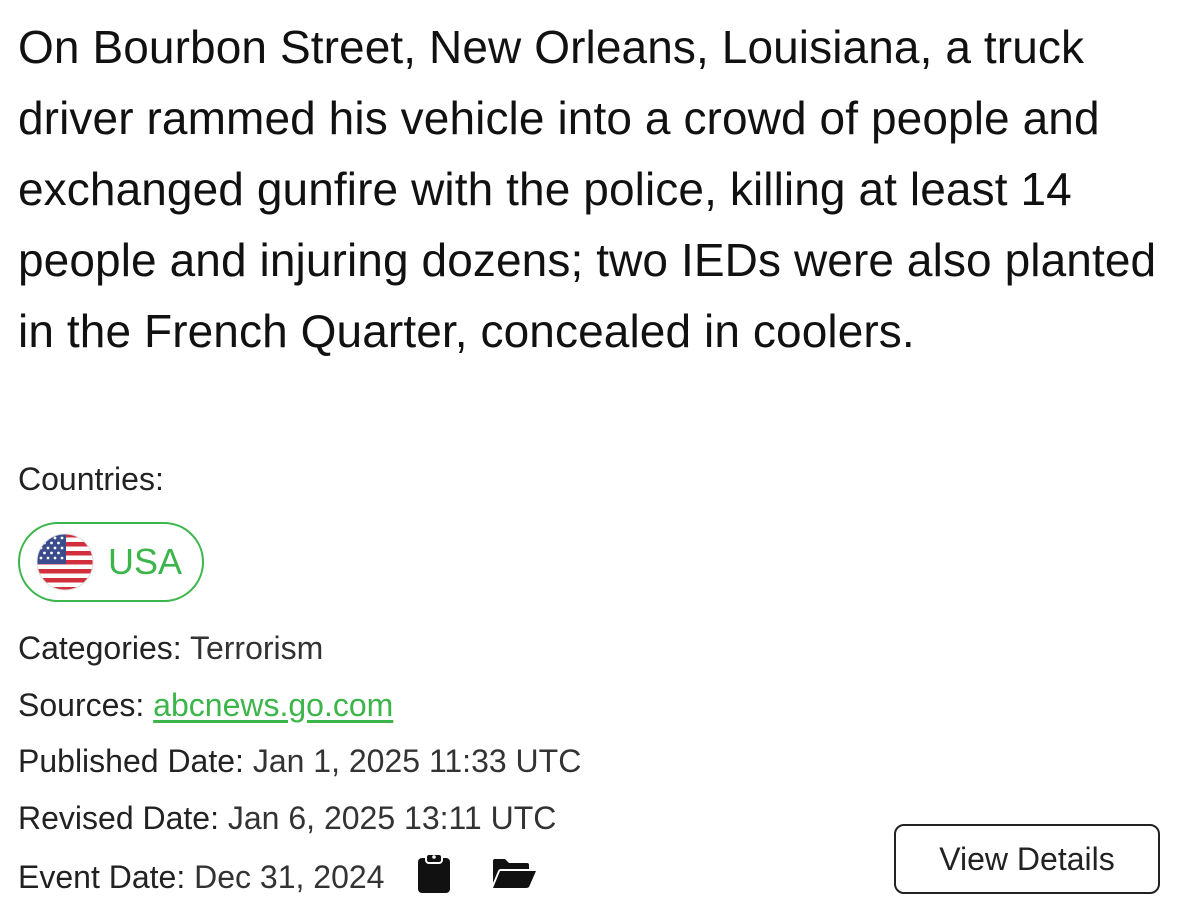  Describe the element at coordinates (392, 818) in the screenshot. I see `revised-date-value: Jan 6, 2025 13:11 UTC` at that location.